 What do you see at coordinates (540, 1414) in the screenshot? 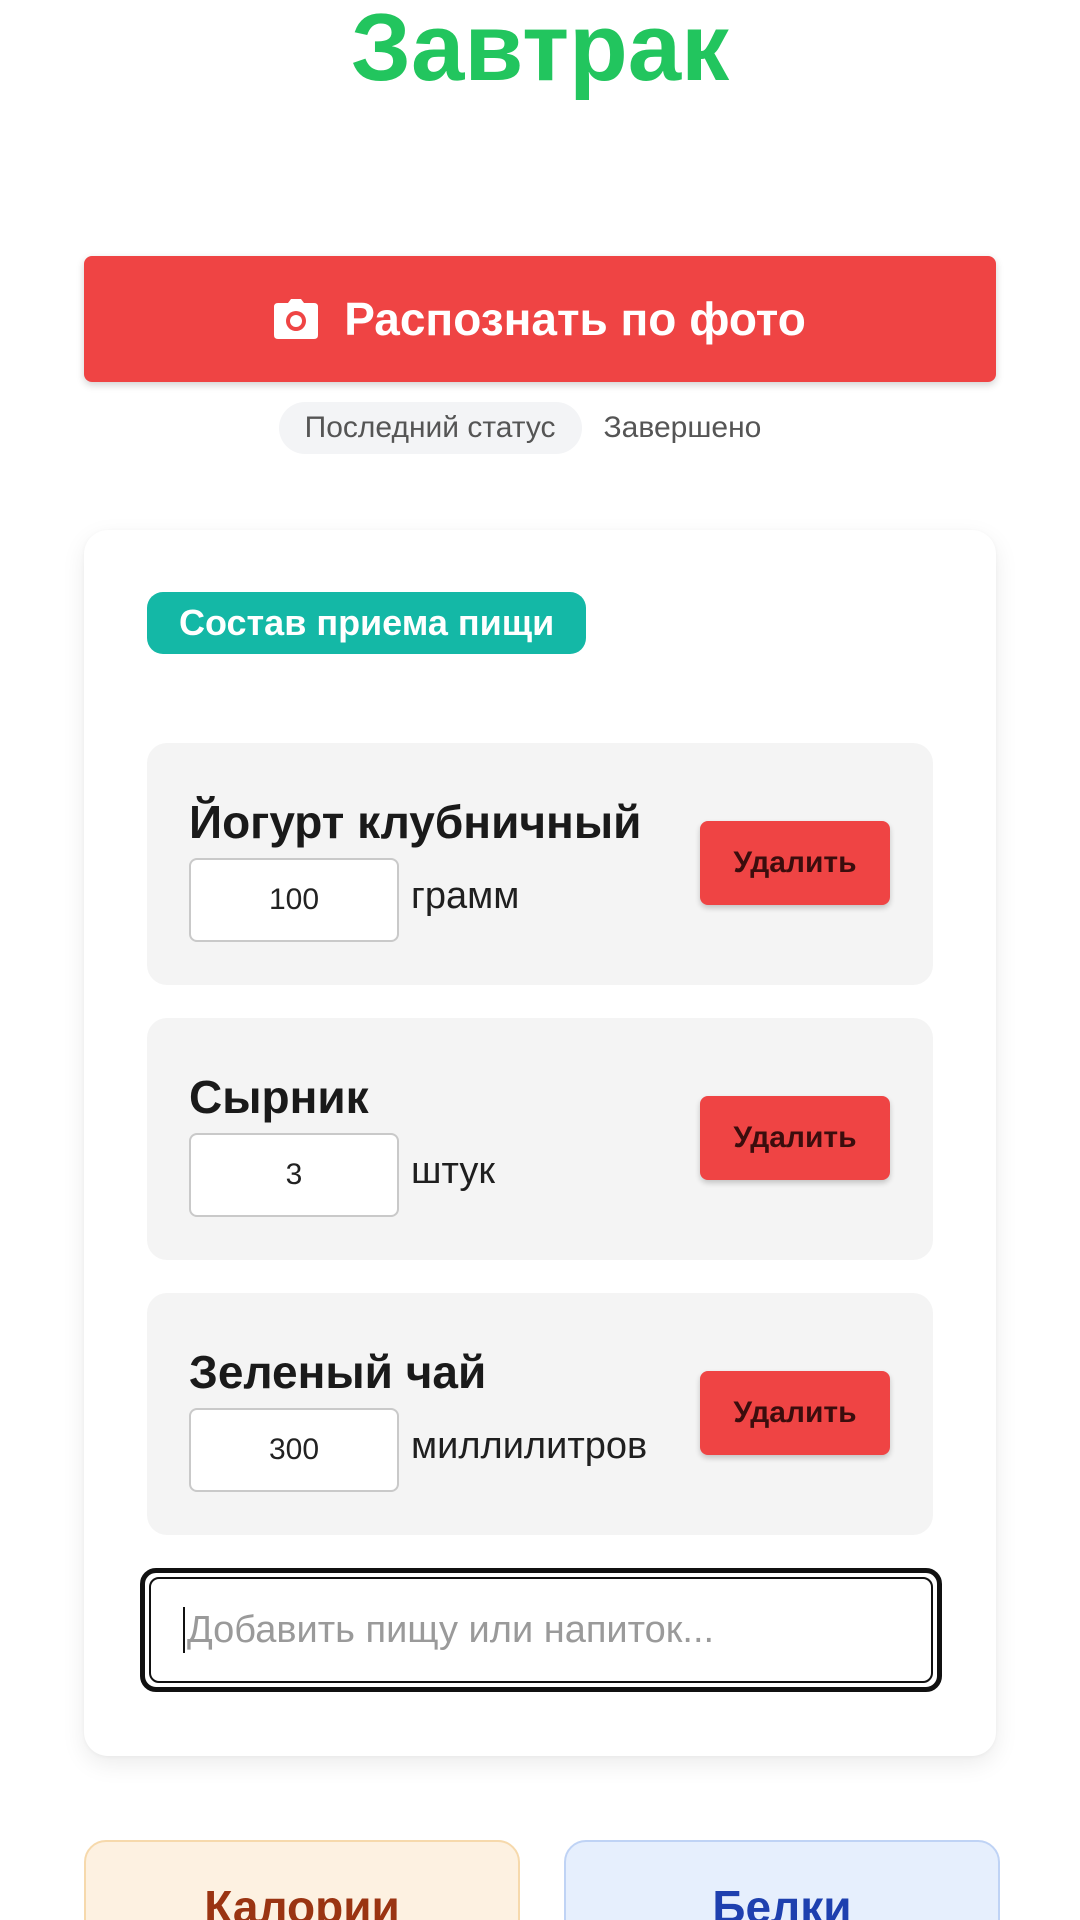
I see `food-item: Зеленый чай 300 миллилитров Удалить` at bounding box center [540, 1414].